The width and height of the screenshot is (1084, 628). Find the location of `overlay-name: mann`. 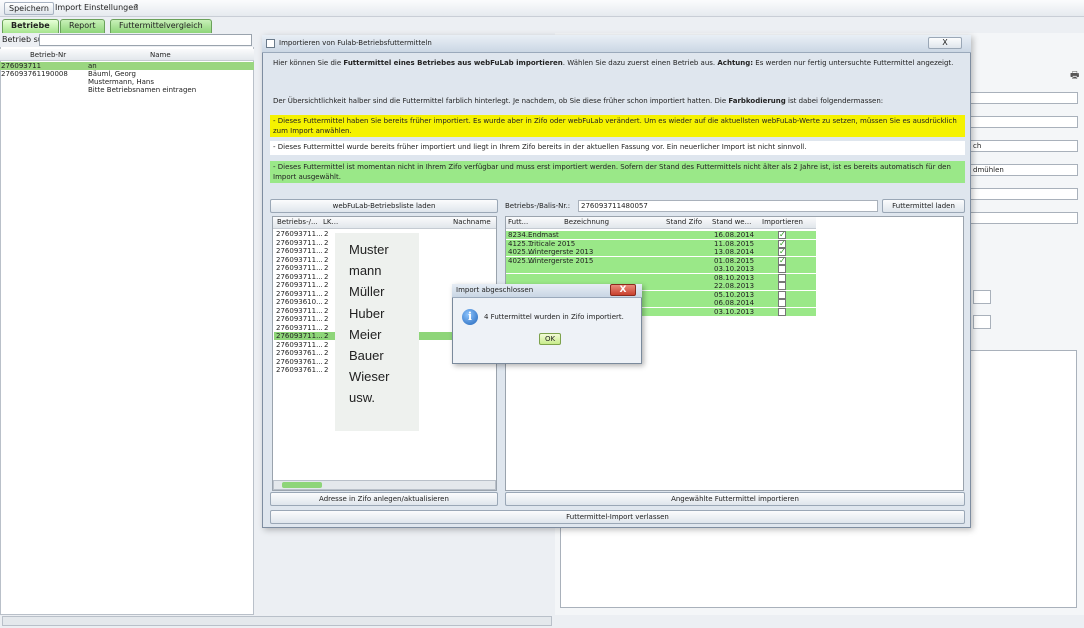

overlay-name: mann is located at coordinates (365, 271).